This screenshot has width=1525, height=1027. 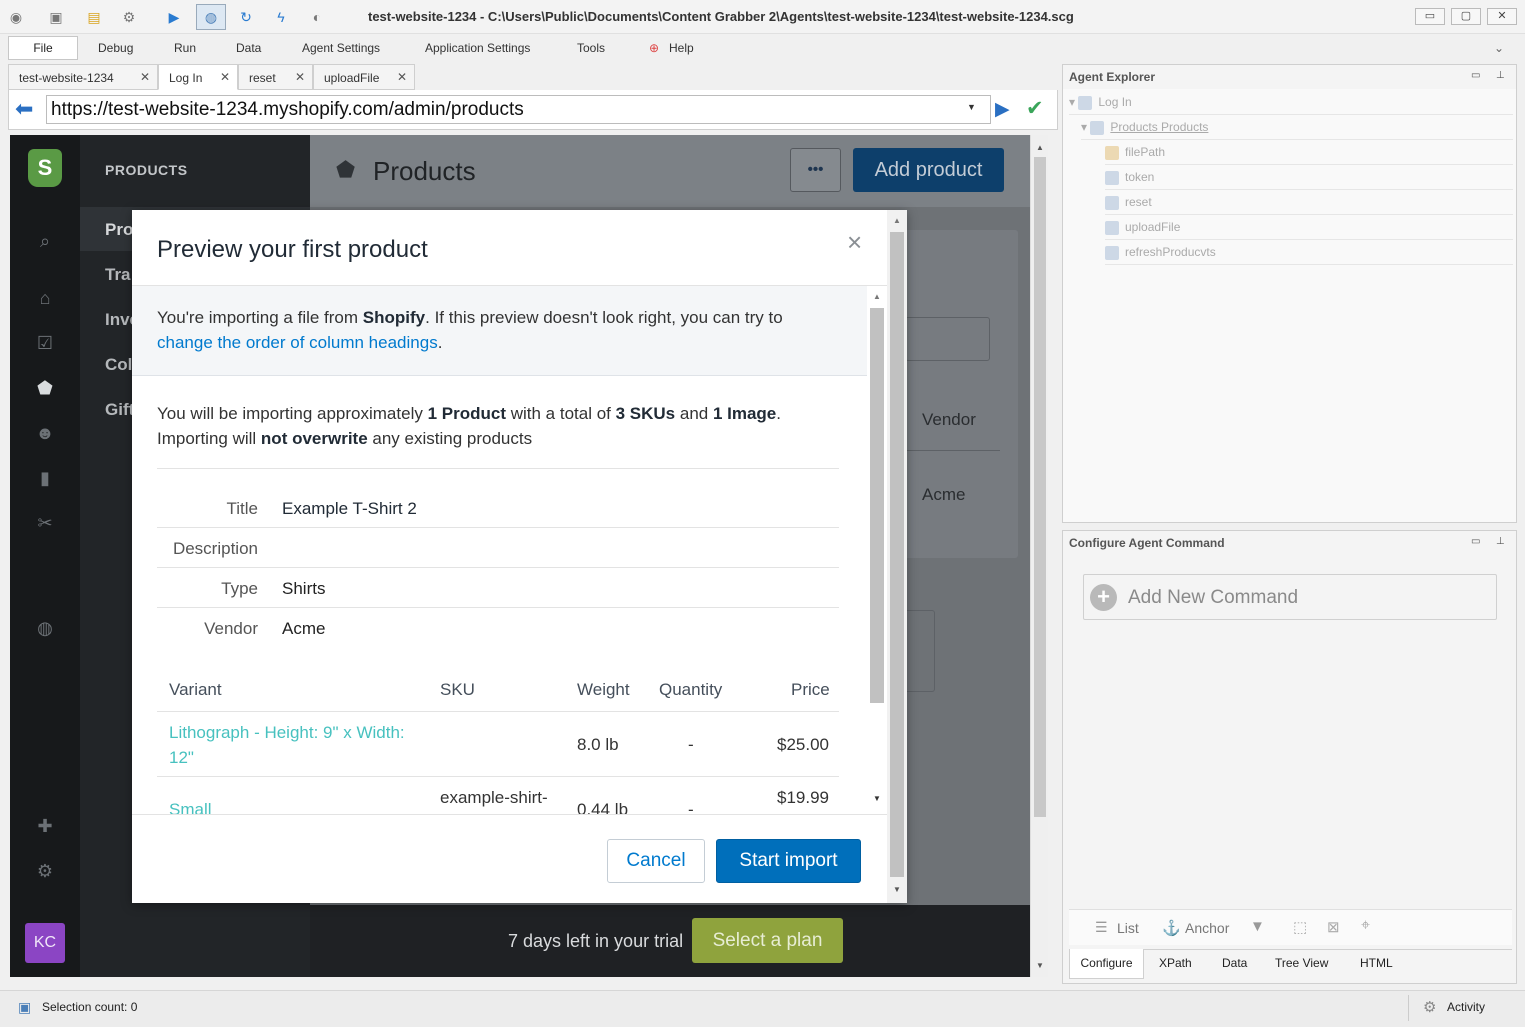 What do you see at coordinates (246, 17) in the screenshot?
I see `refresh-icon: ↻` at bounding box center [246, 17].